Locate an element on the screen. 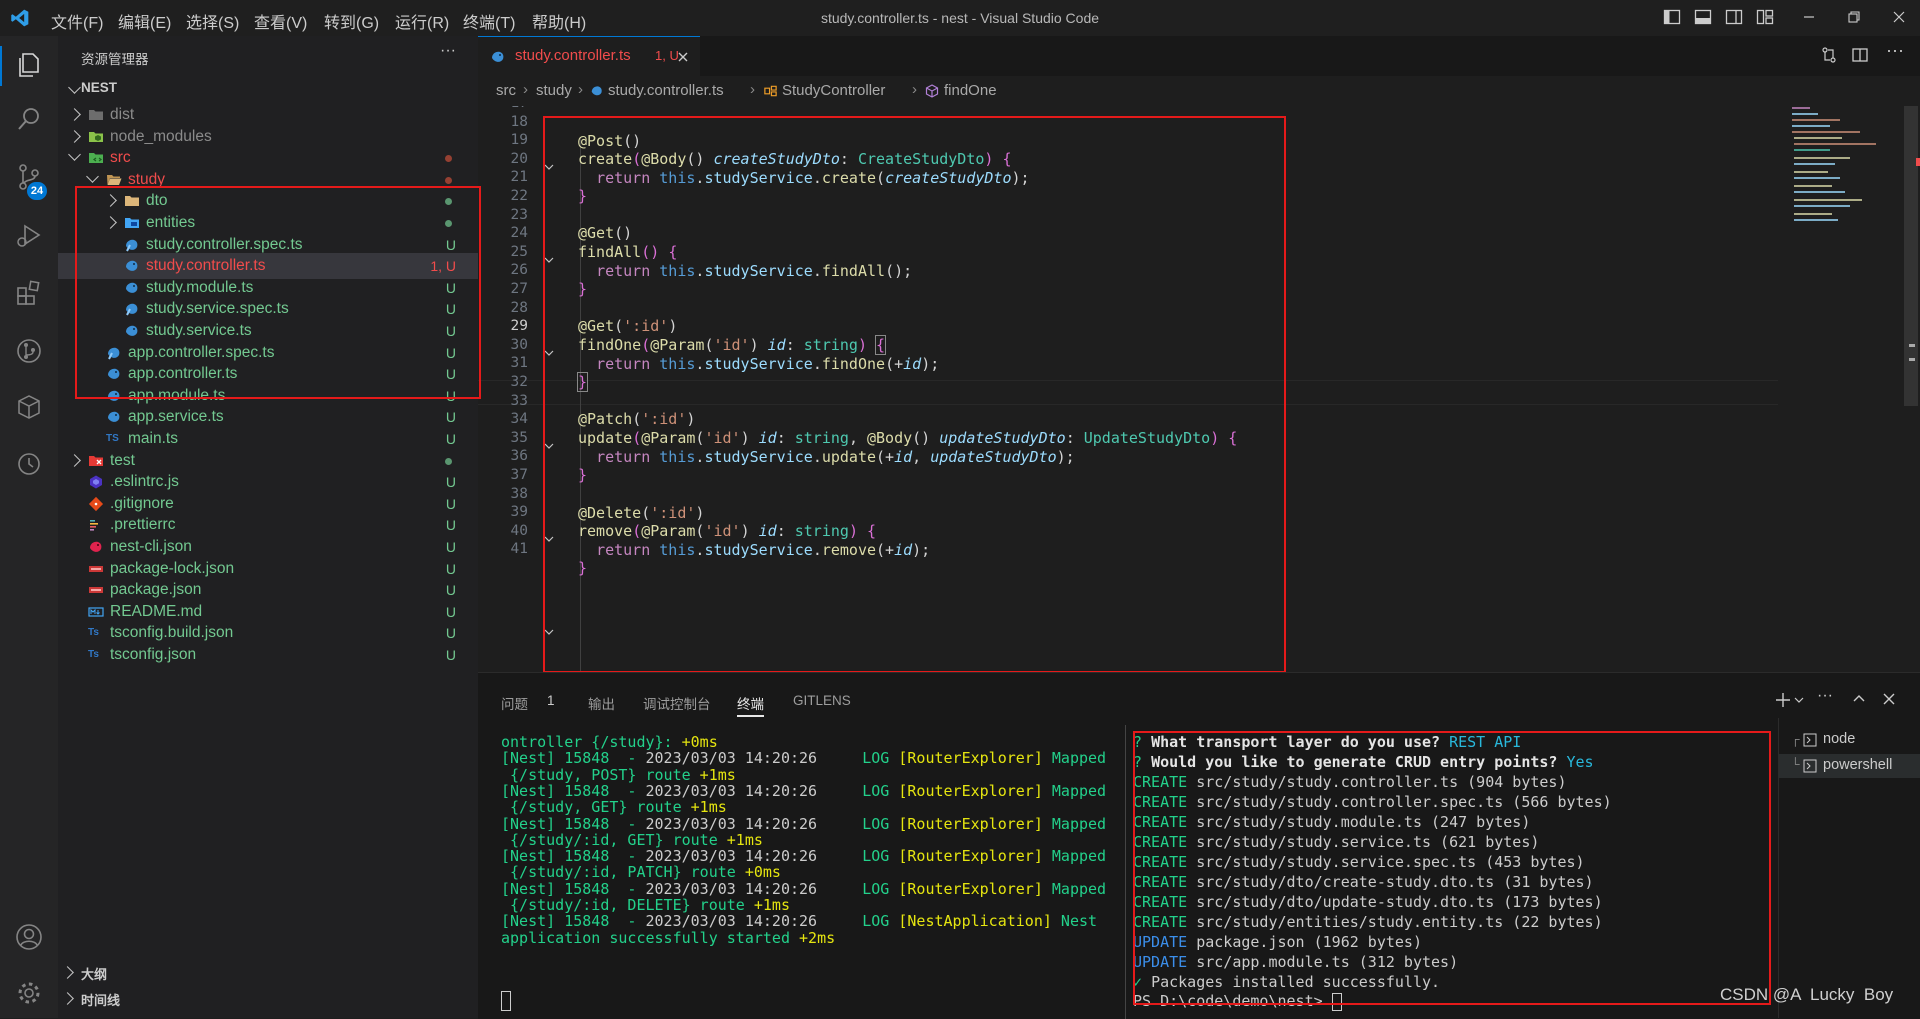 Image resolution: width=1920 pixels, height=1019 pixels. line-number: 17 is located at coordinates (503, 108).